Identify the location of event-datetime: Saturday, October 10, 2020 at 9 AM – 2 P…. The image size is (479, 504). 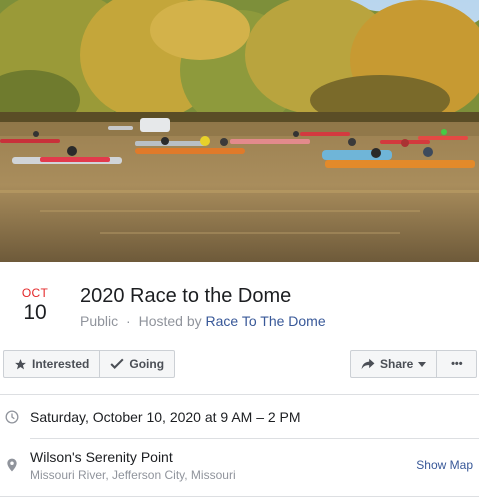
(165, 417).